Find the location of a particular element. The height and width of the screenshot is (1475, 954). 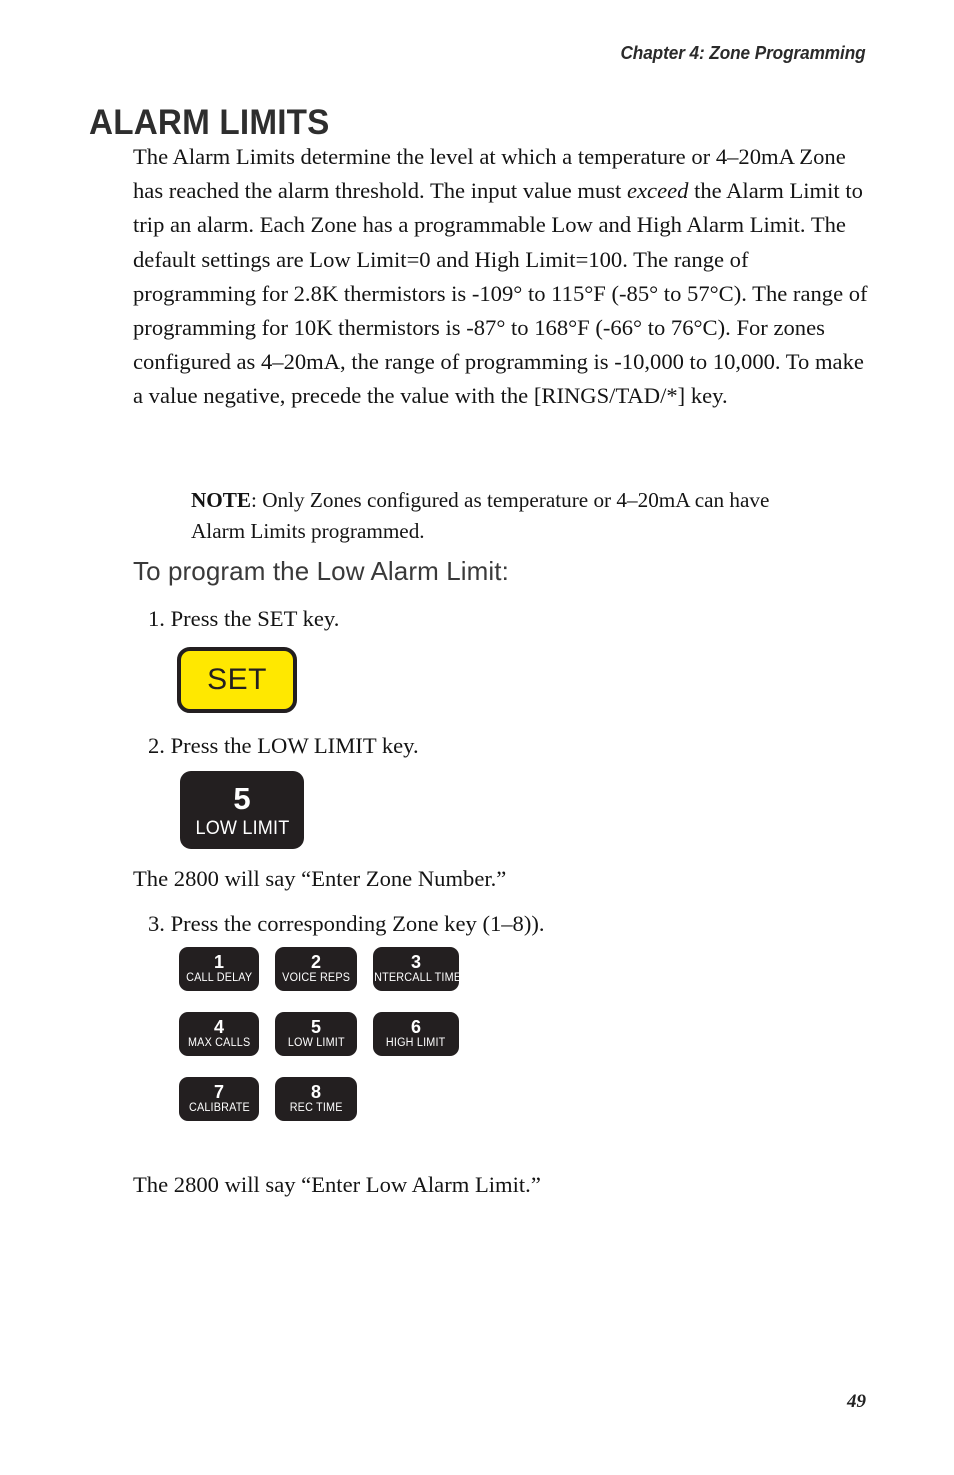

note-label: NOTE is located at coordinates (221, 500).